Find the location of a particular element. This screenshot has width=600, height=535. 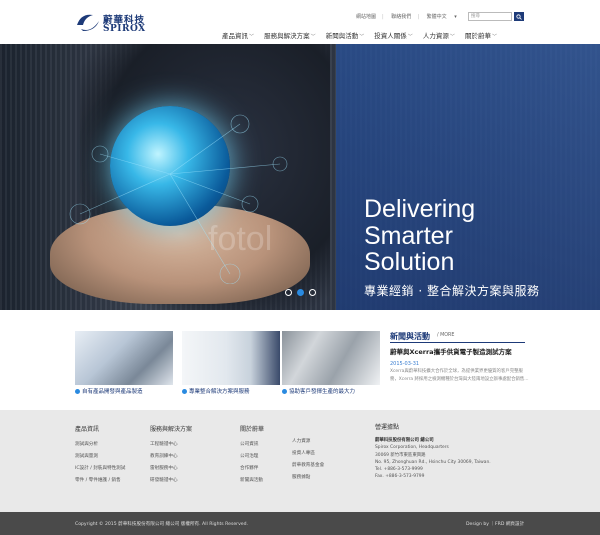

footer-link: 工程驗證中心 is located at coordinates (171, 444).